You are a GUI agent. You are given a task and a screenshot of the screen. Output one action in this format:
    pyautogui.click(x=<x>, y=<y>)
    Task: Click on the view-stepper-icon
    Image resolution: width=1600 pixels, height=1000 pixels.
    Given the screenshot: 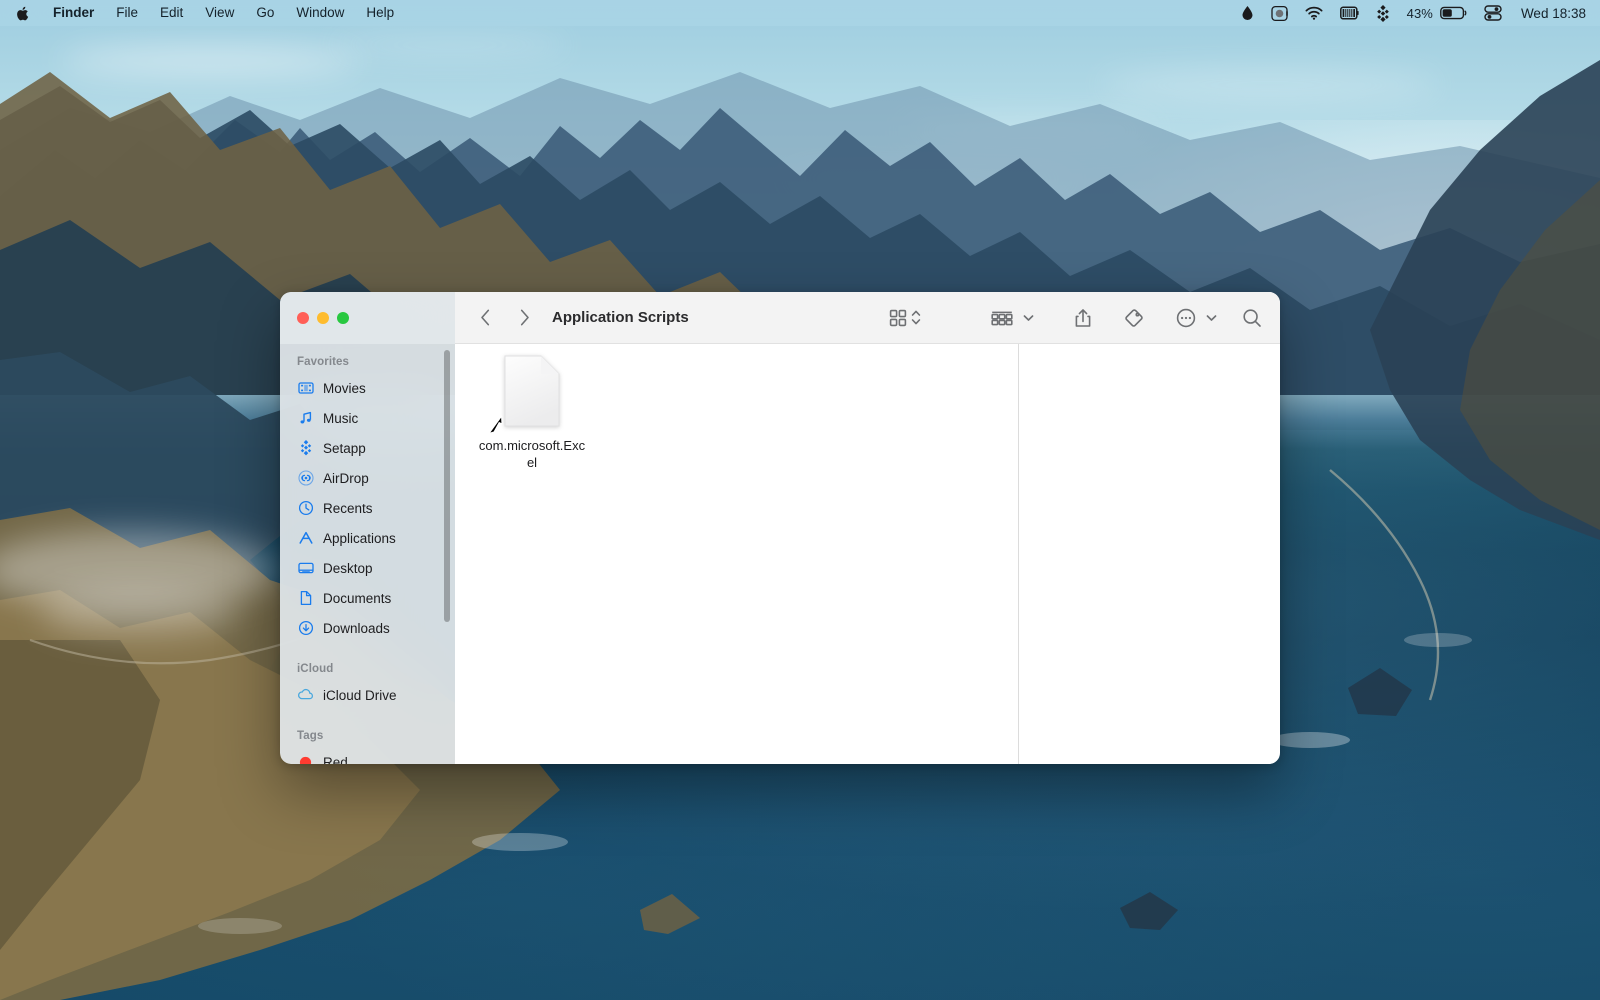 What is the action you would take?
    pyautogui.click(x=916, y=317)
    